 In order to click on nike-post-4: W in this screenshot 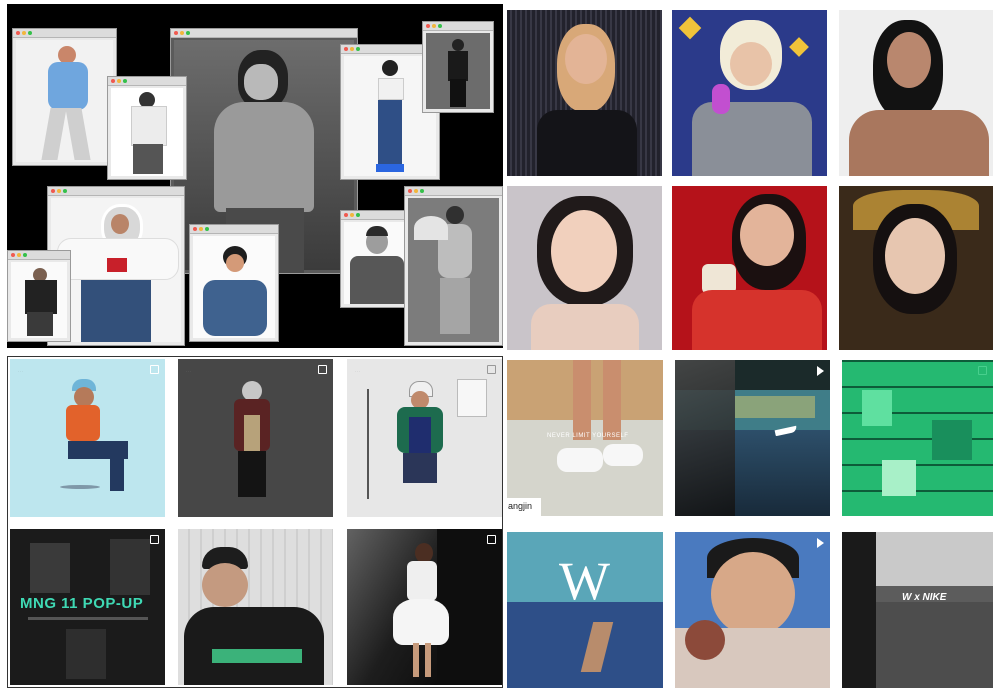, I will do `click(585, 610)`.